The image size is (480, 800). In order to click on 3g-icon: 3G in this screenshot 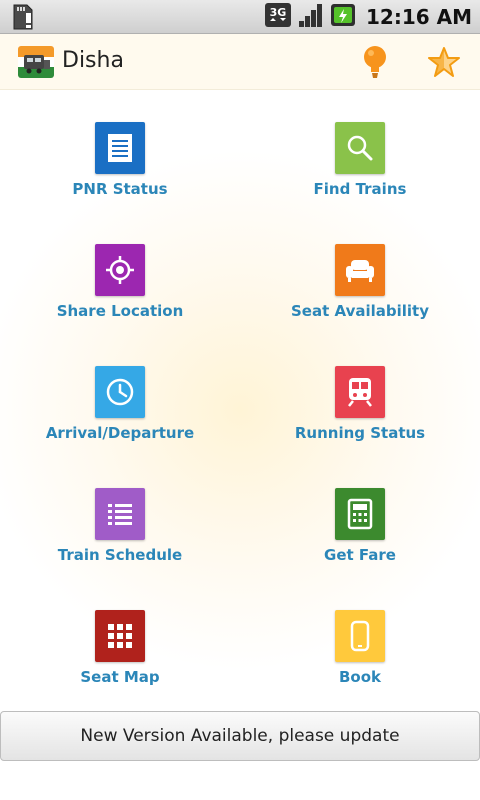, I will do `click(278, 17)`.